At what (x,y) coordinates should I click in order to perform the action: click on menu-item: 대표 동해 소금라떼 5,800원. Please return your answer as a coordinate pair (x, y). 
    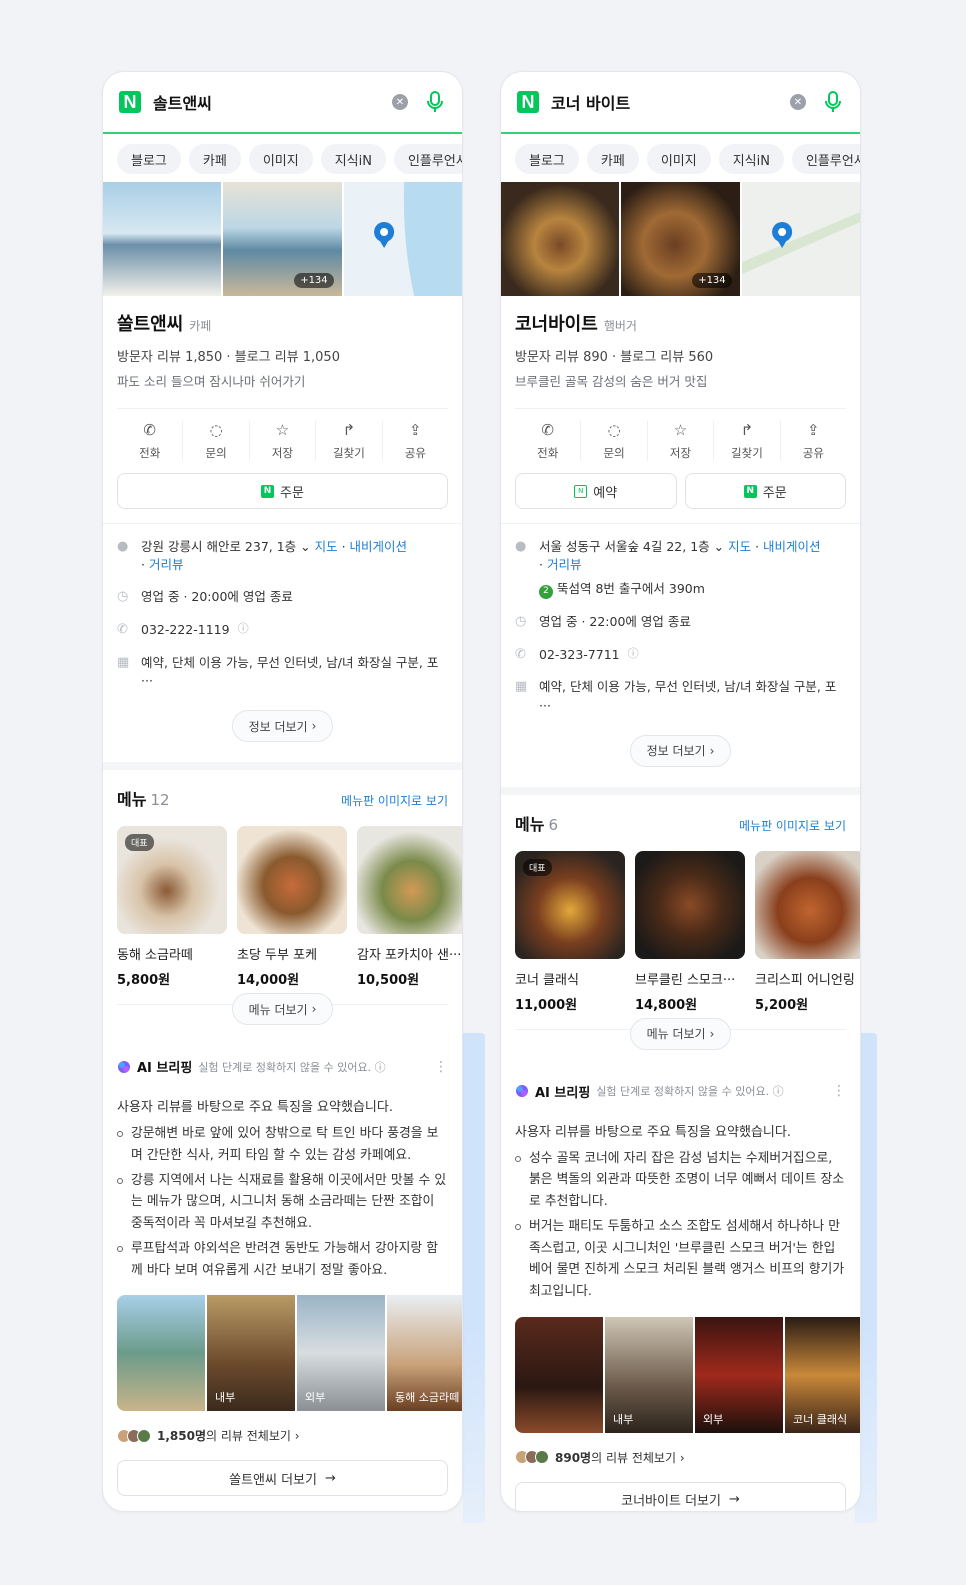
    Looking at the image, I should click on (172, 907).